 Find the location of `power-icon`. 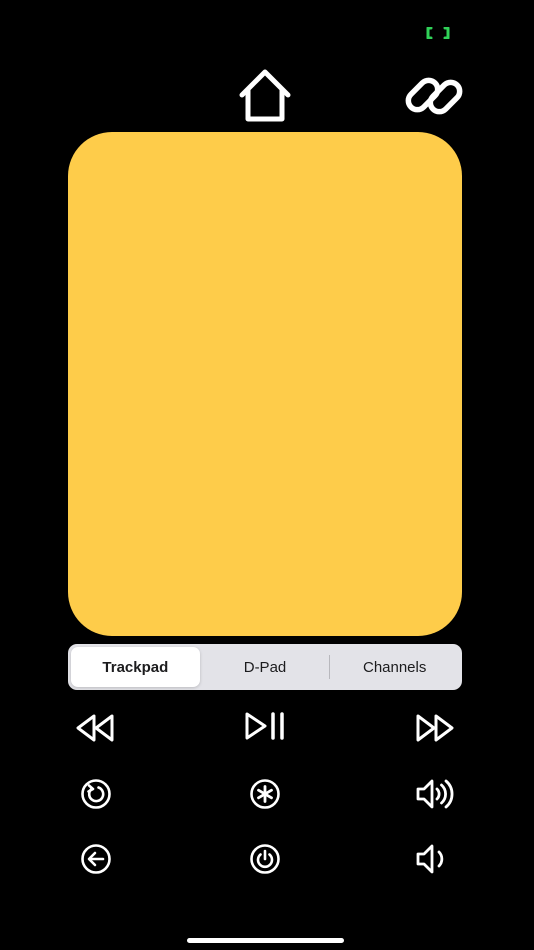

power-icon is located at coordinates (265, 859).